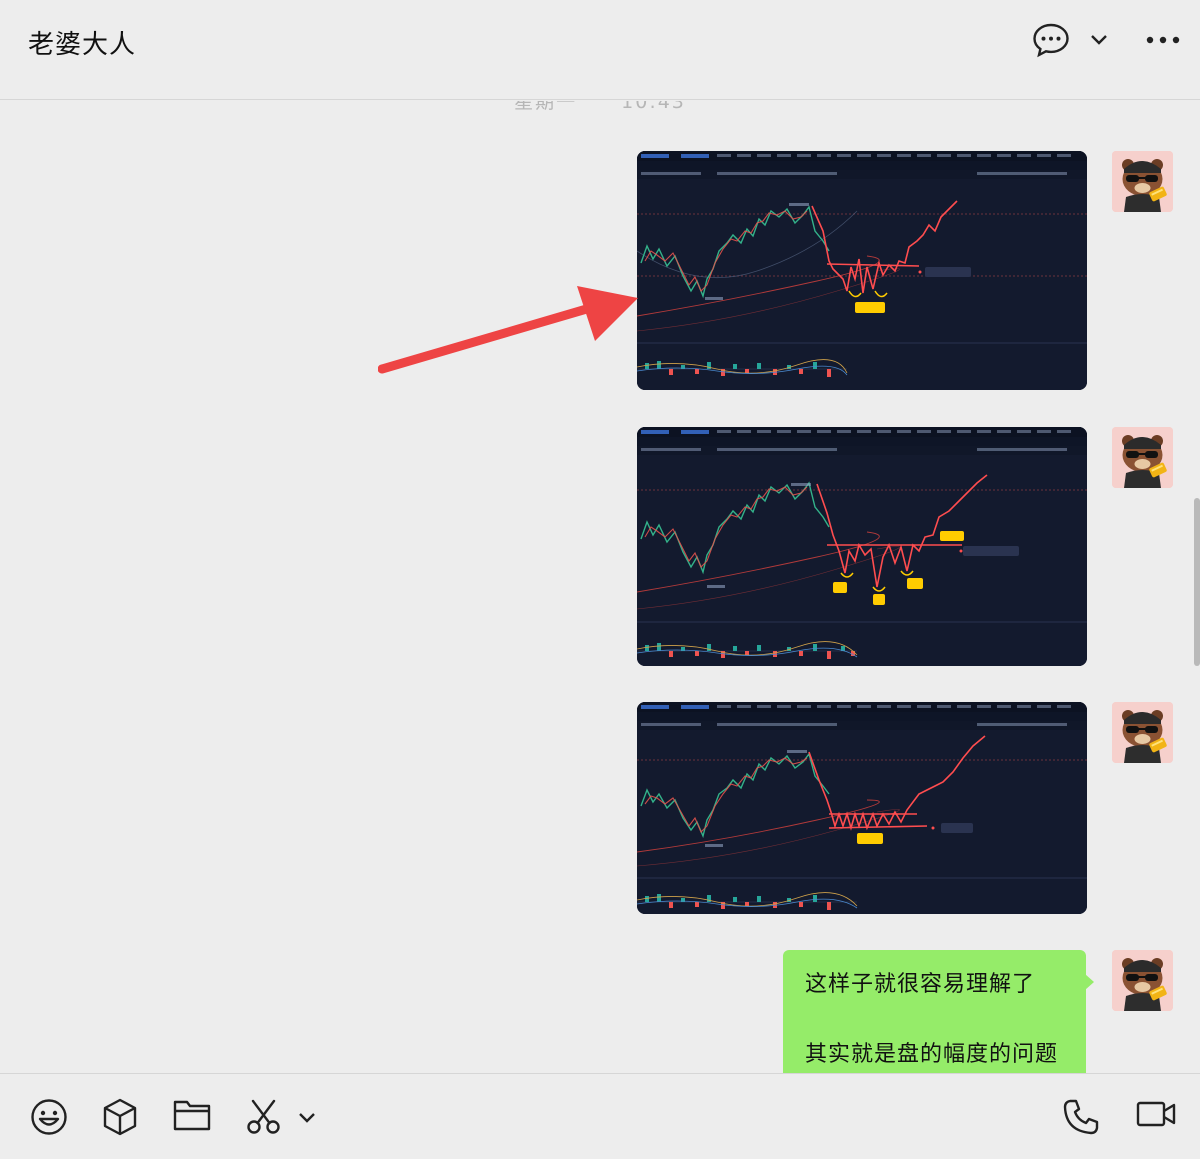  I want to click on timestamp-day: 星期一, so click(546, 107).